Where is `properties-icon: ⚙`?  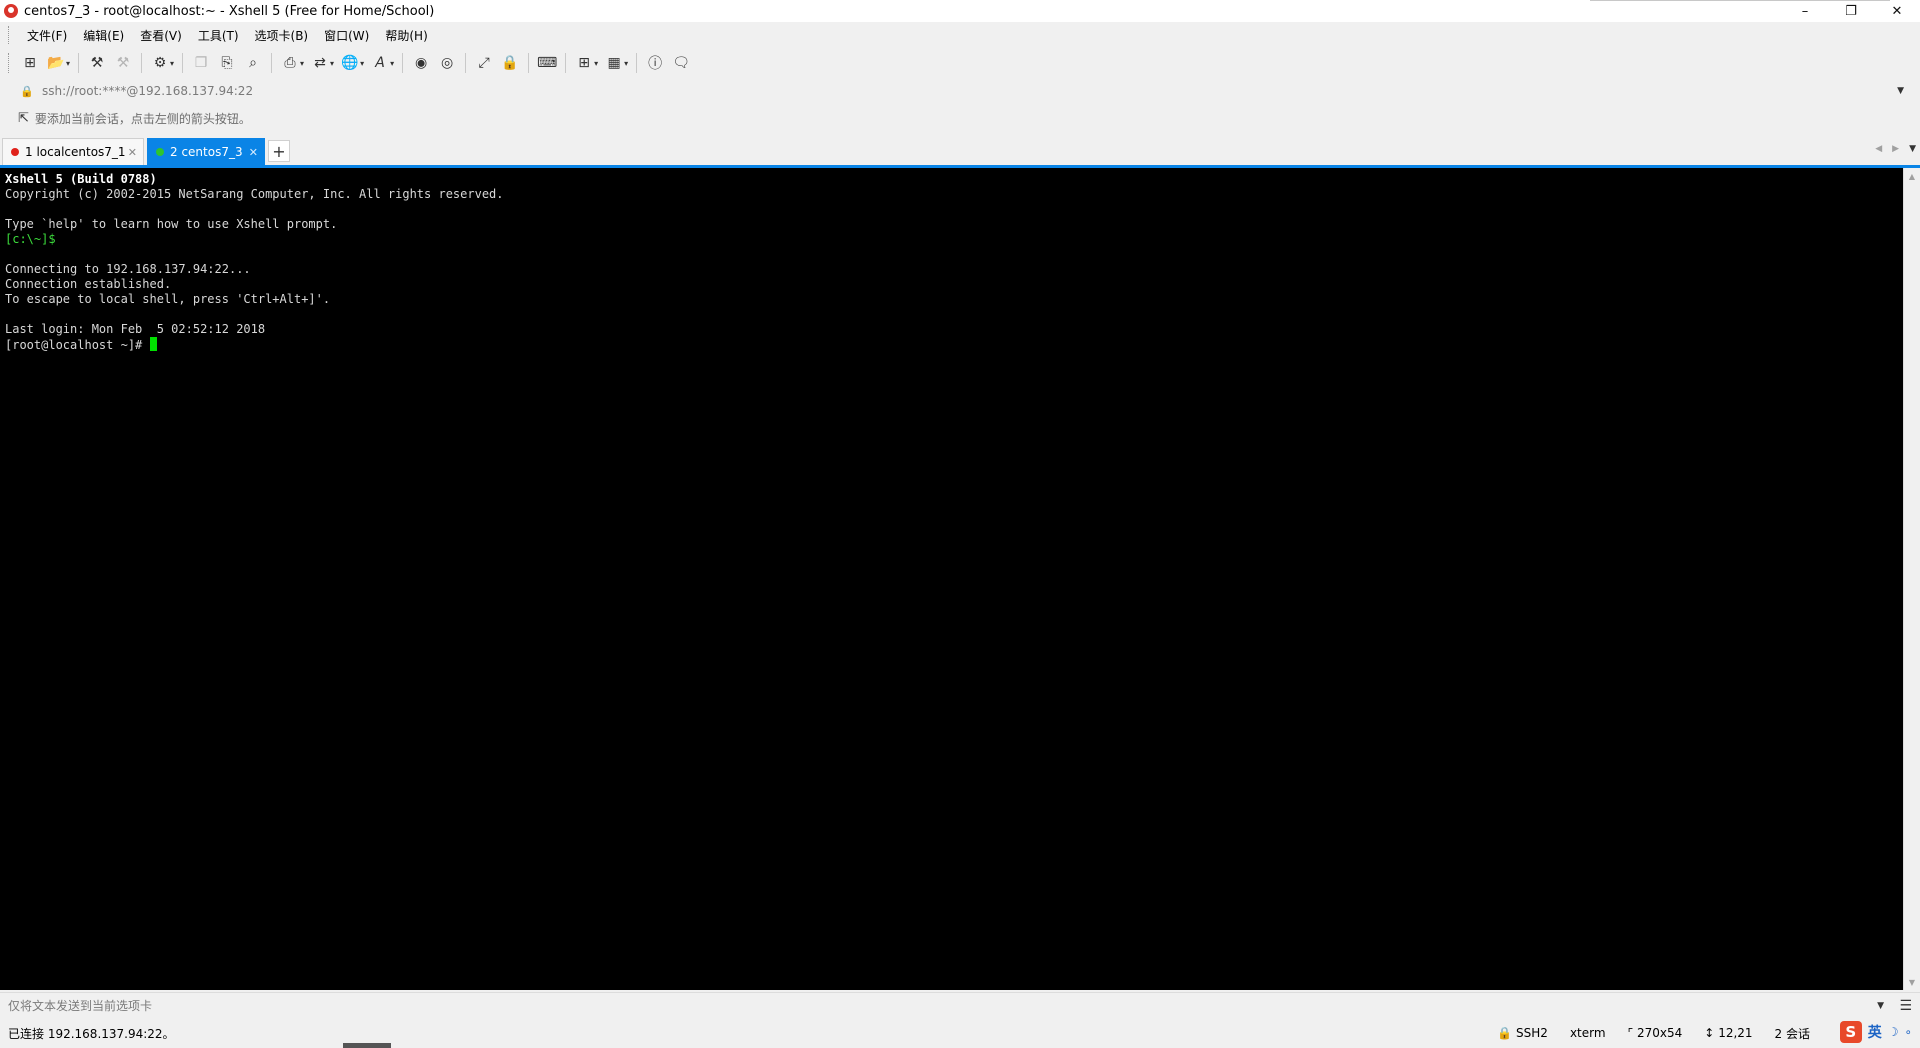 properties-icon: ⚙ is located at coordinates (160, 63).